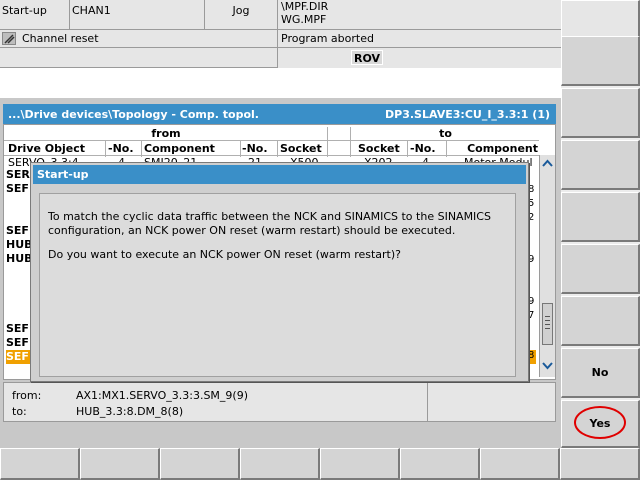 The width and height of the screenshot is (640, 480). I want to click on softkey-h7, so click(520, 464).